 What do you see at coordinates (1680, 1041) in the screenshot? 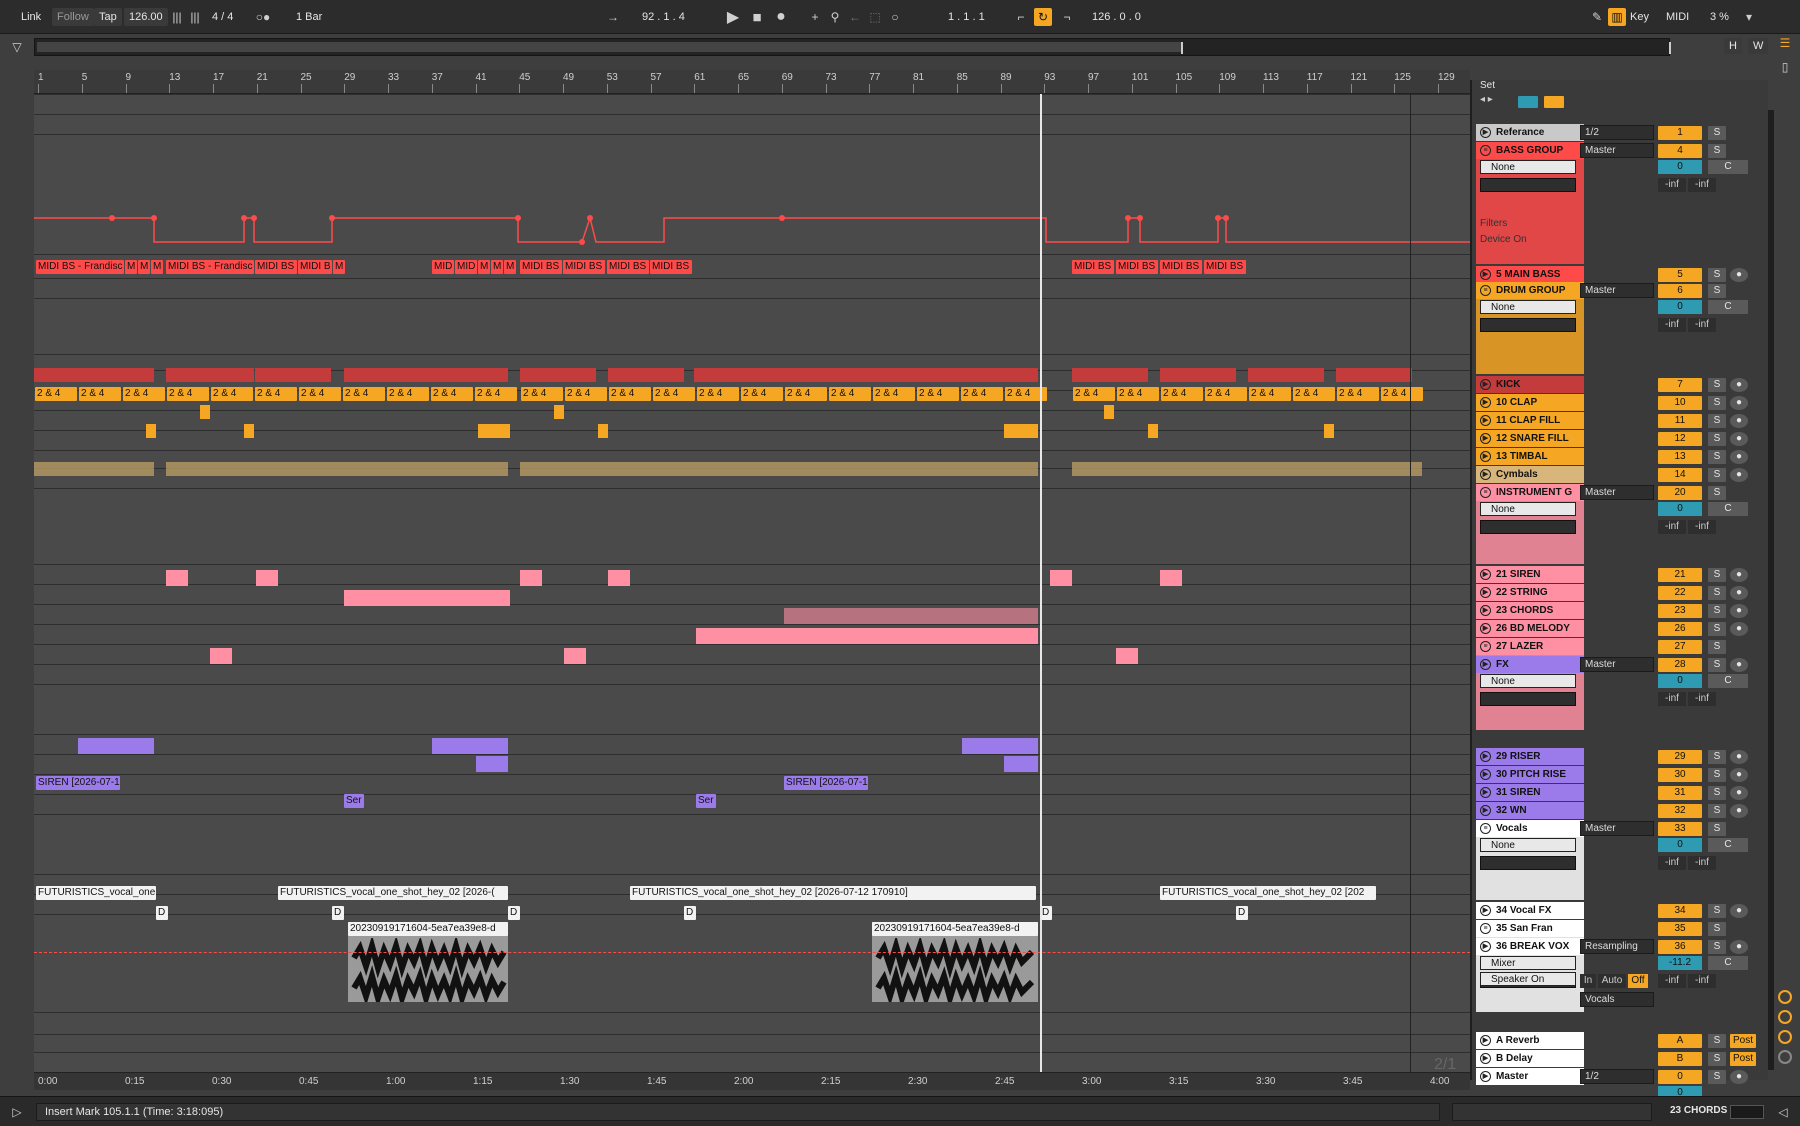
I see `track-activator-button: A` at bounding box center [1680, 1041].